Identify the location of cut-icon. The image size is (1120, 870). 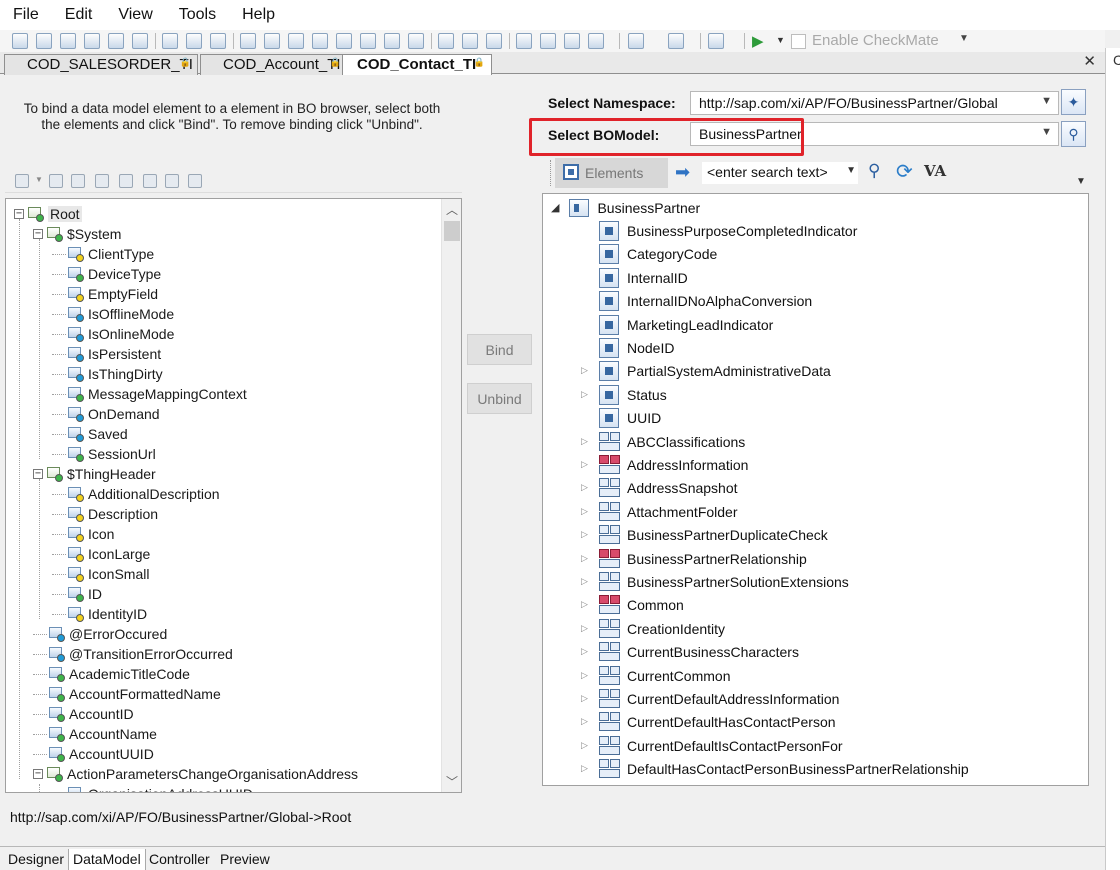
(170, 41).